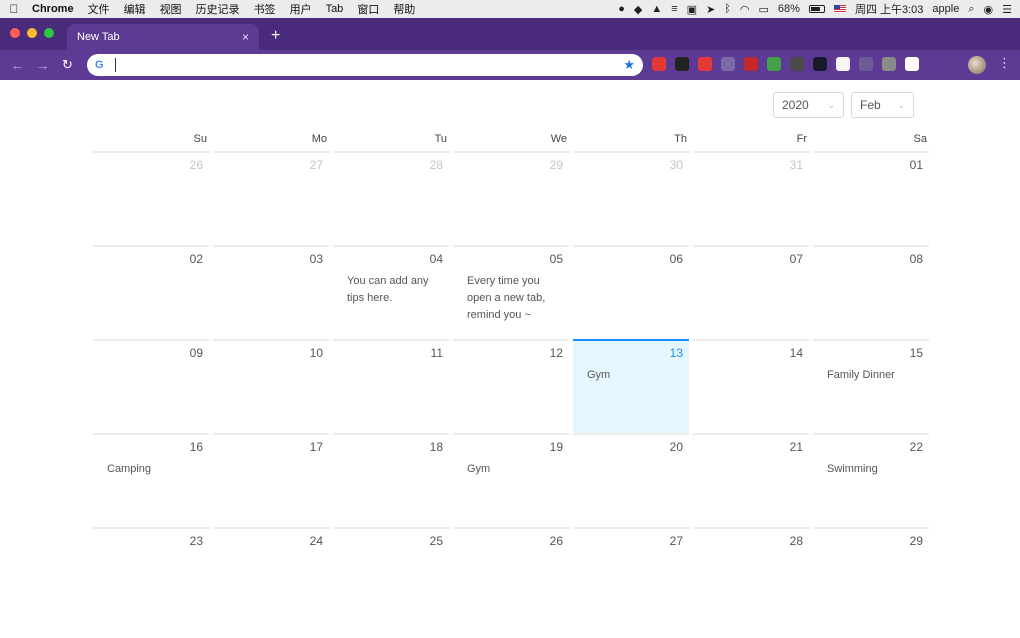  Describe the element at coordinates (135, 9) in the screenshot. I see `menu-edit: 编辑` at that location.